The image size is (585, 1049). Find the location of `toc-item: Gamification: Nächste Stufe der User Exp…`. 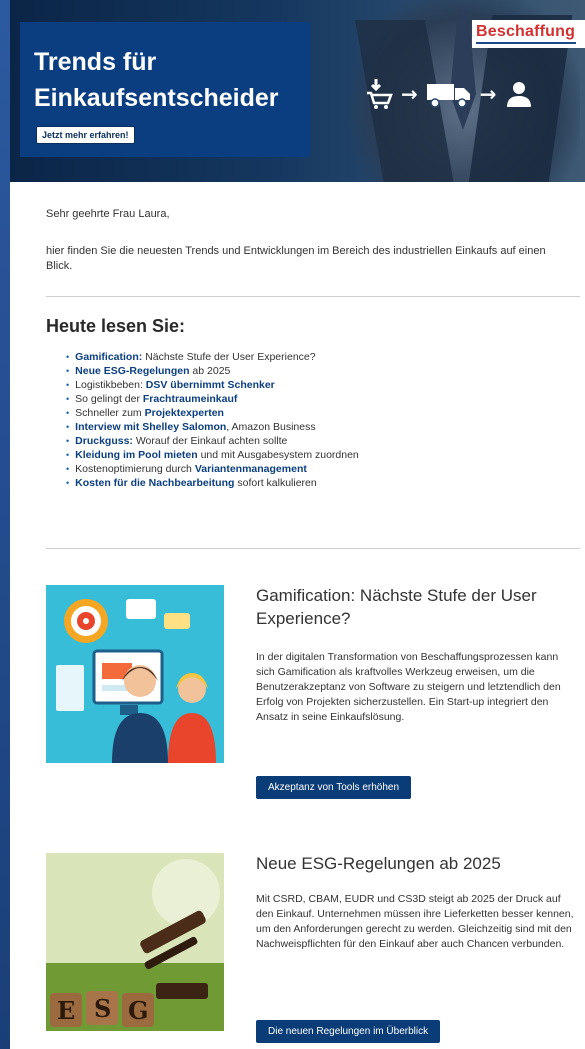

toc-item: Gamification: Nächste Stufe der User Exp… is located at coordinates (212, 357).